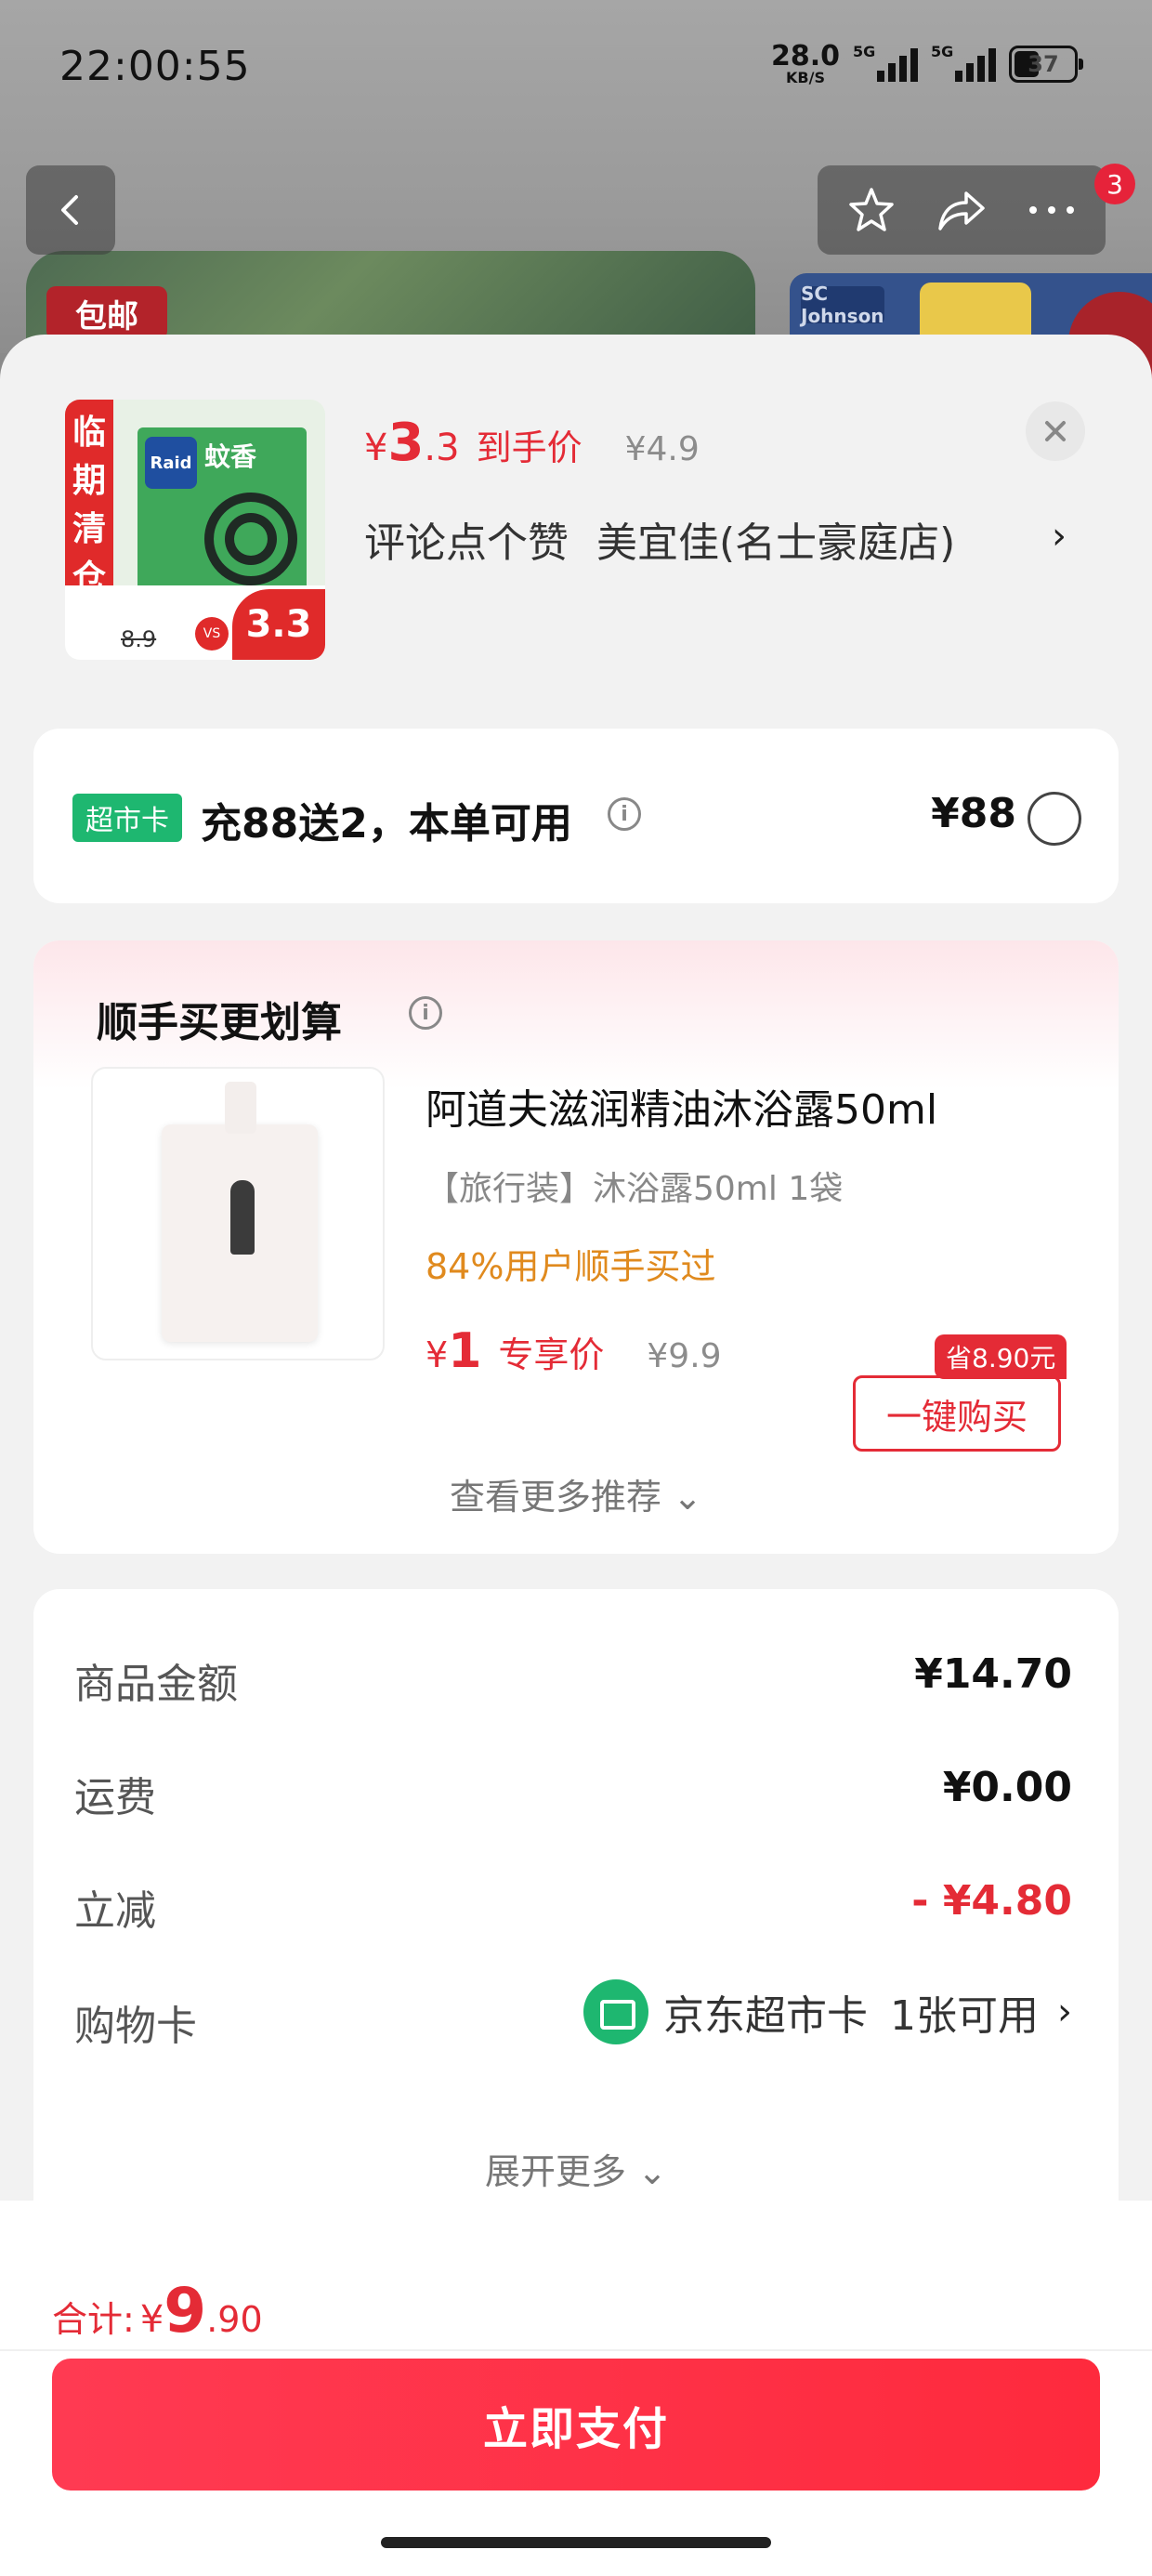  I want to click on battery-level: 37, so click(1043, 64).